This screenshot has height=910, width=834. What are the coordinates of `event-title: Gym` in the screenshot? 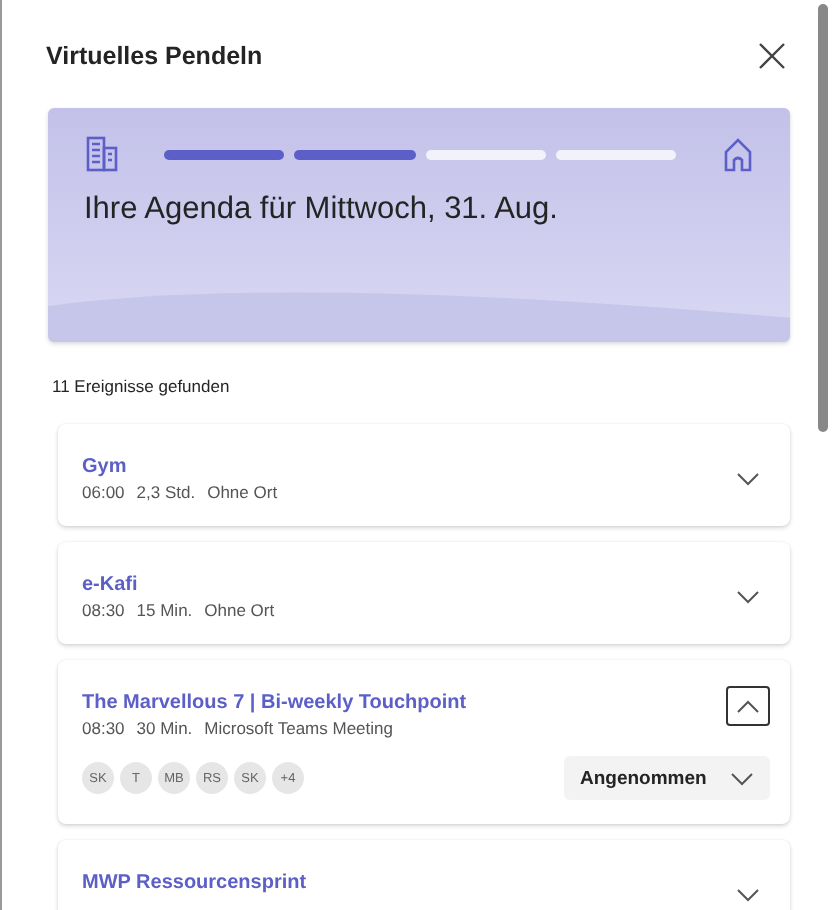 It's located at (180, 467).